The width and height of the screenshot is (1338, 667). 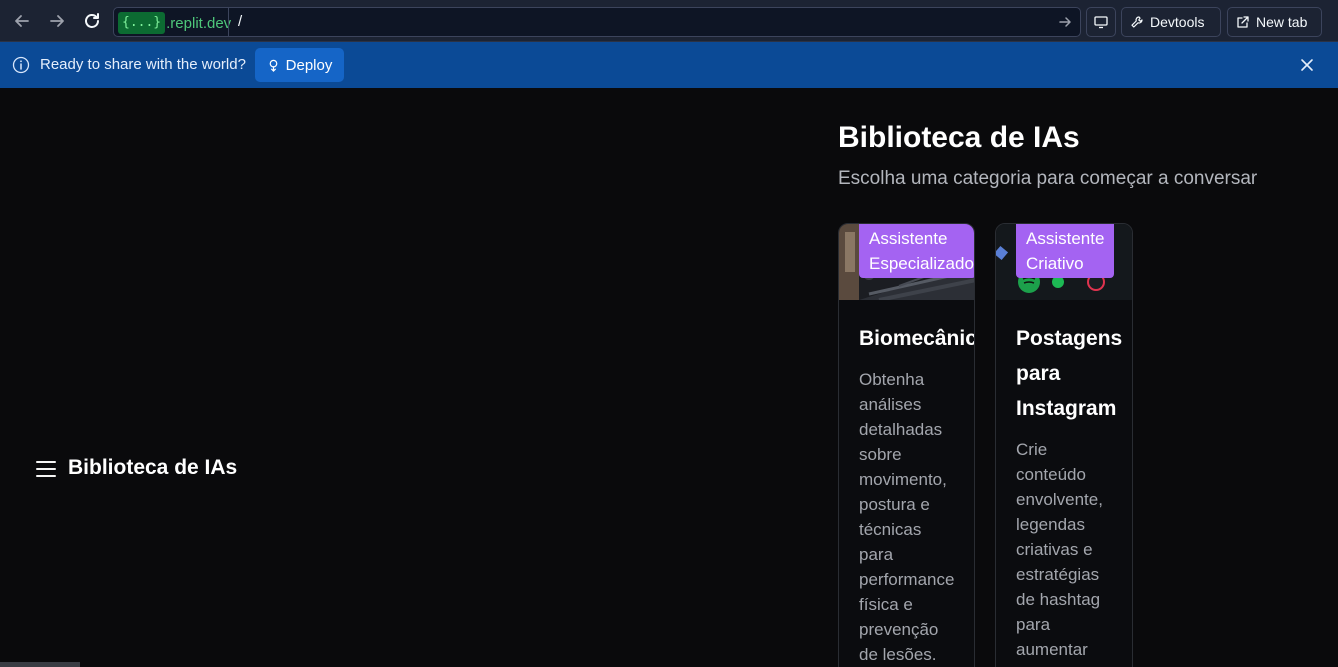 What do you see at coordinates (273, 65) in the screenshot?
I see `deploy-icon` at bounding box center [273, 65].